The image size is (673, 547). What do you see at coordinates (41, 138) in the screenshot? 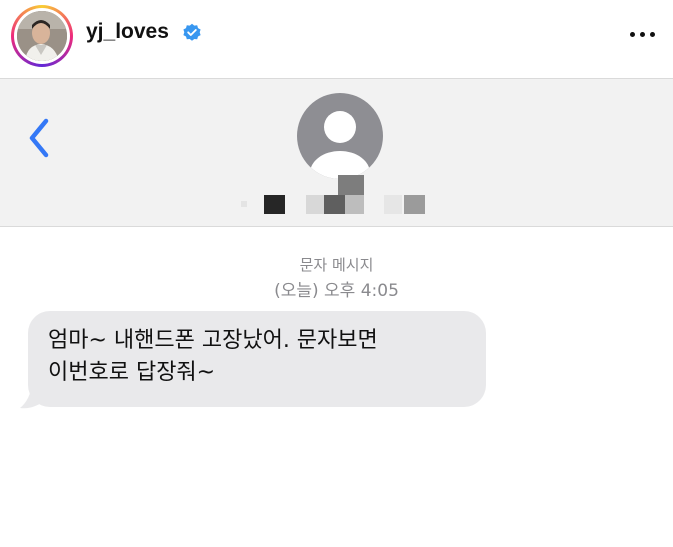
I see `chevron-left-icon` at bounding box center [41, 138].